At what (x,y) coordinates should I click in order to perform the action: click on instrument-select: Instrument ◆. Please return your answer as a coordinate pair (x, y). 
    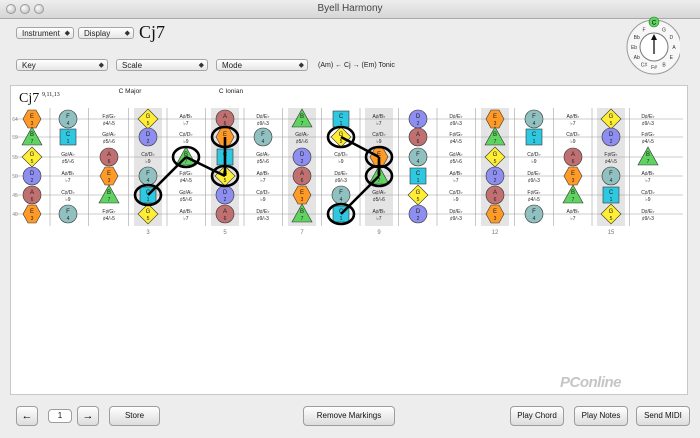
    Looking at the image, I should click on (45, 33).